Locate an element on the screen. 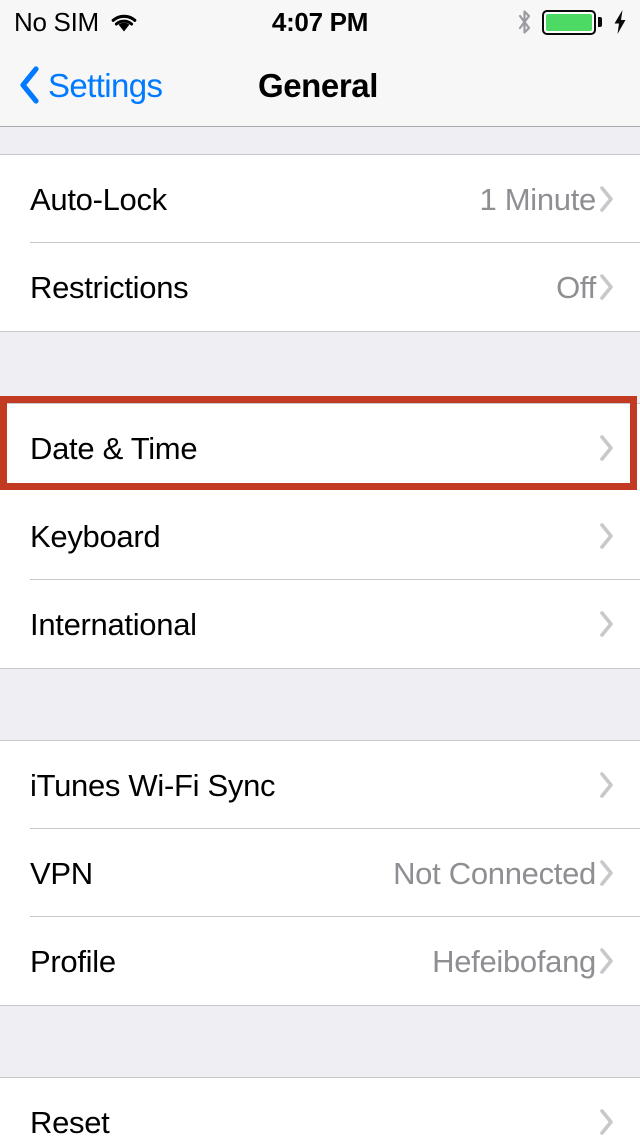  back-button: Settings is located at coordinates (90, 85).